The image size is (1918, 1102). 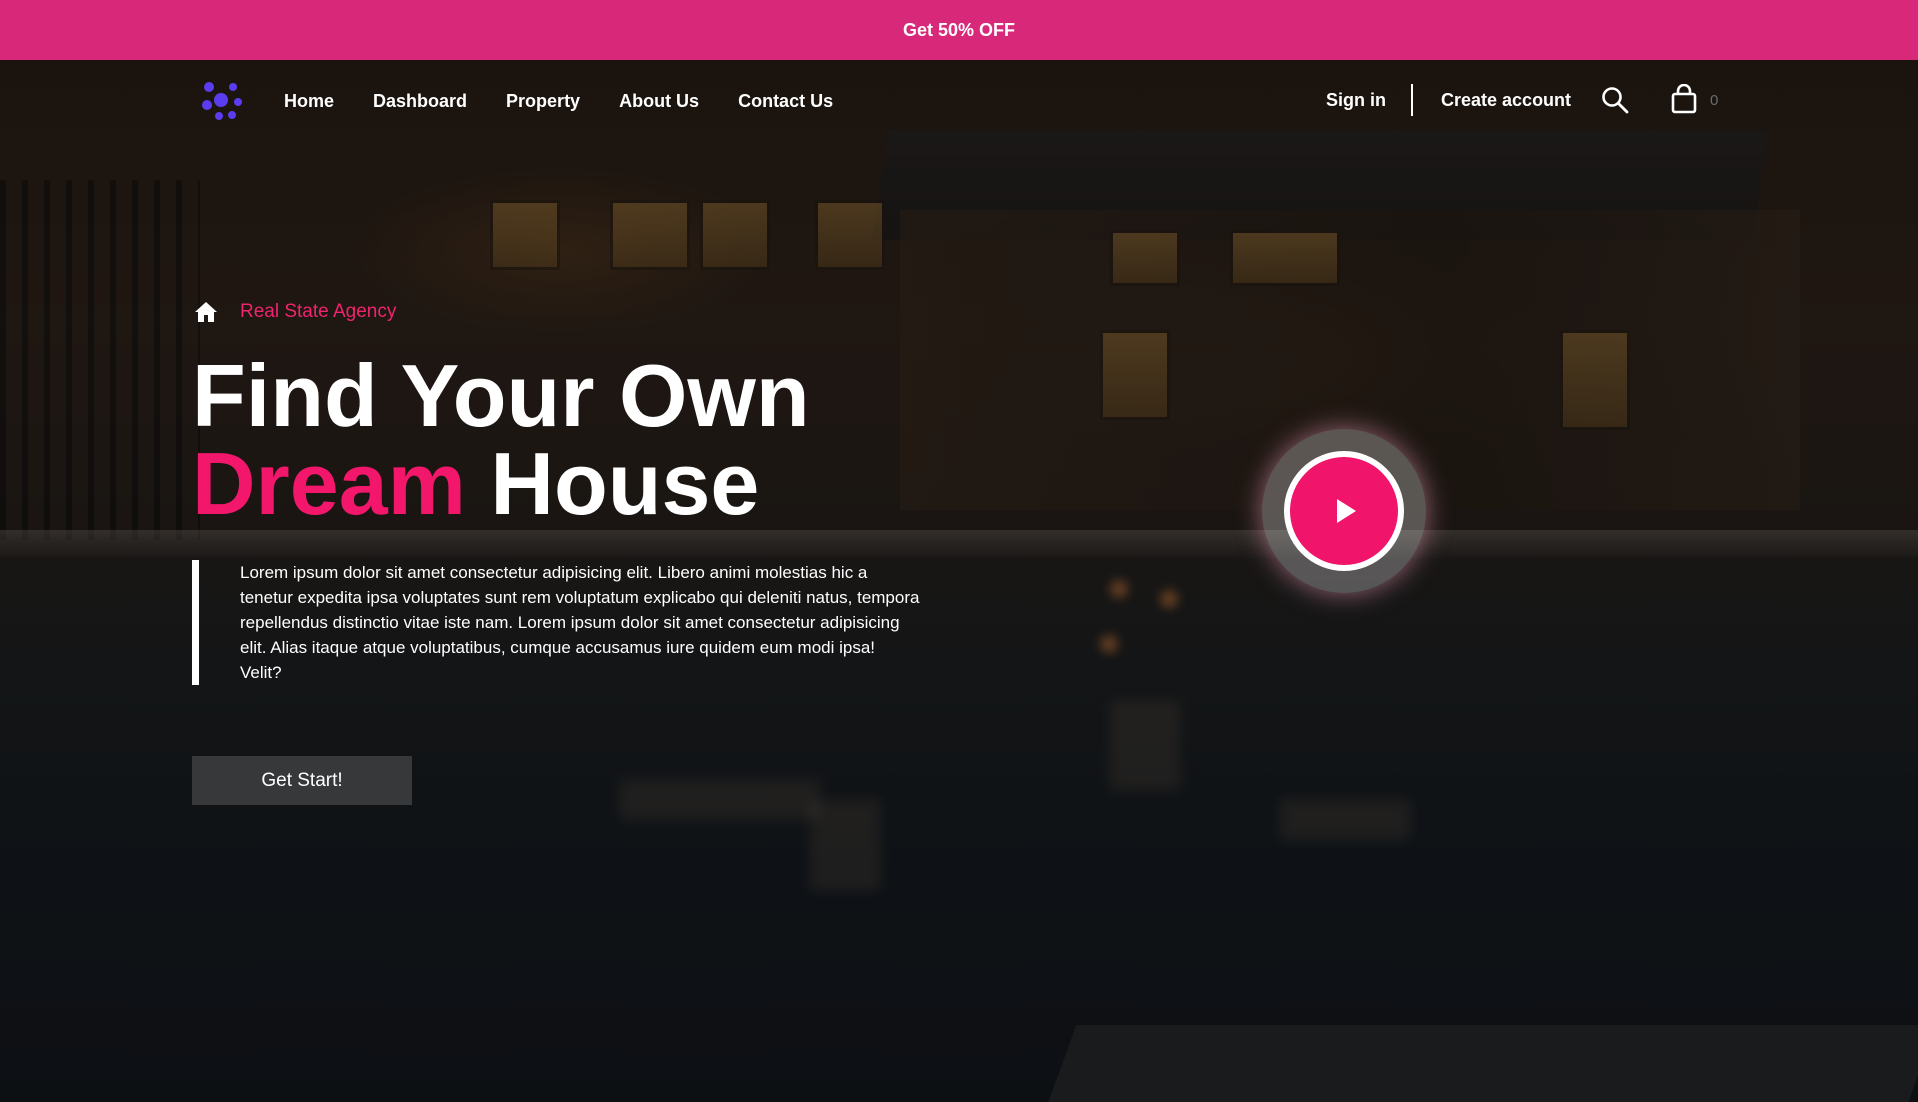 What do you see at coordinates (1684, 99) in the screenshot?
I see `shopping-bag-icon` at bounding box center [1684, 99].